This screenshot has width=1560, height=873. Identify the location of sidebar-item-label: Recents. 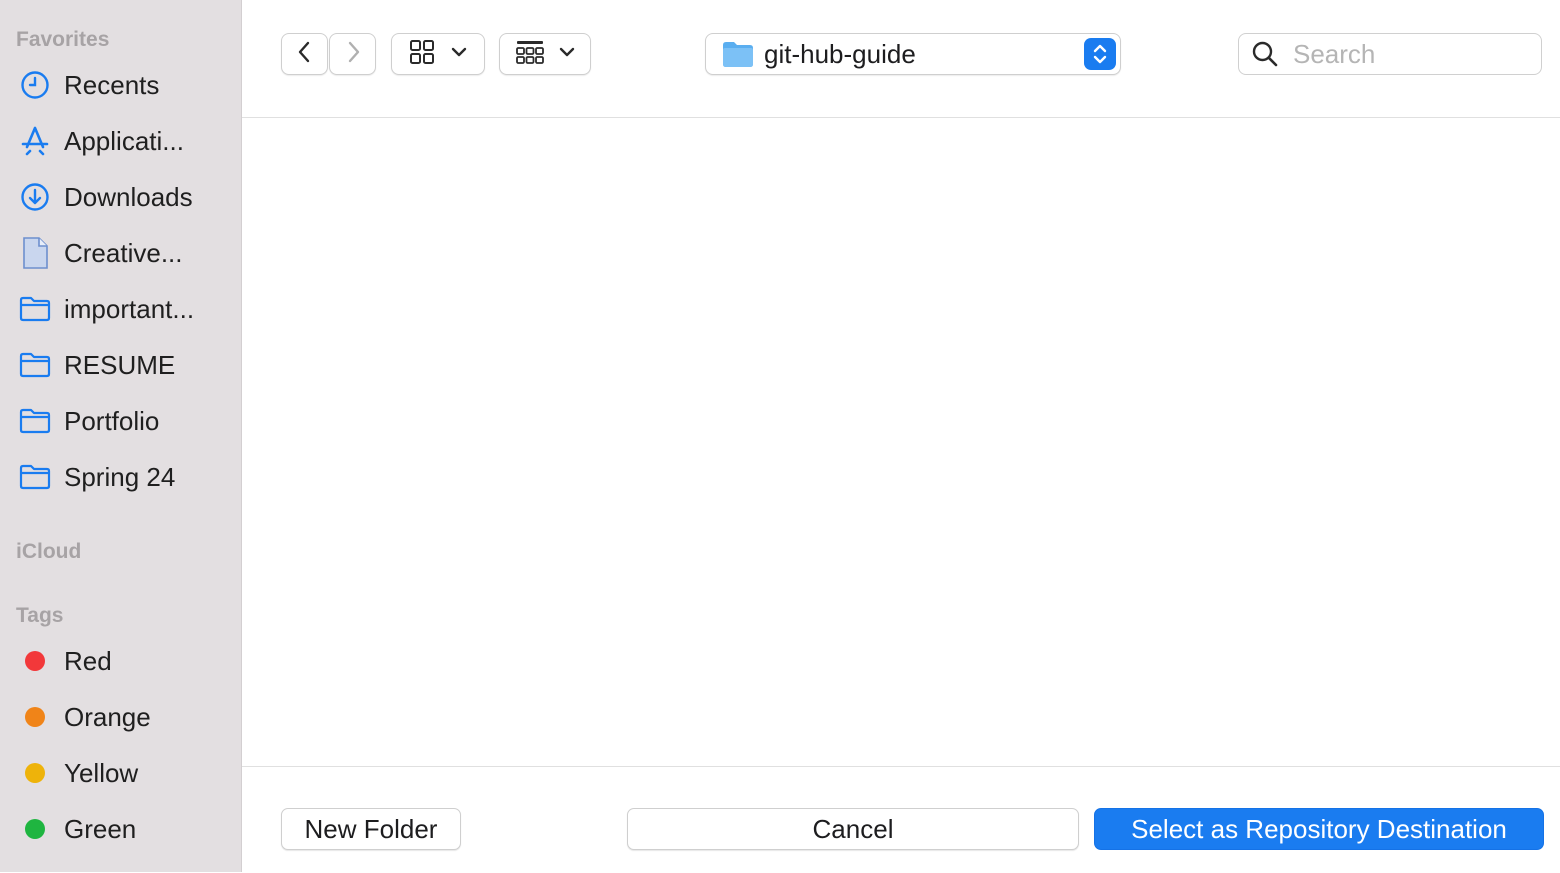
(112, 84).